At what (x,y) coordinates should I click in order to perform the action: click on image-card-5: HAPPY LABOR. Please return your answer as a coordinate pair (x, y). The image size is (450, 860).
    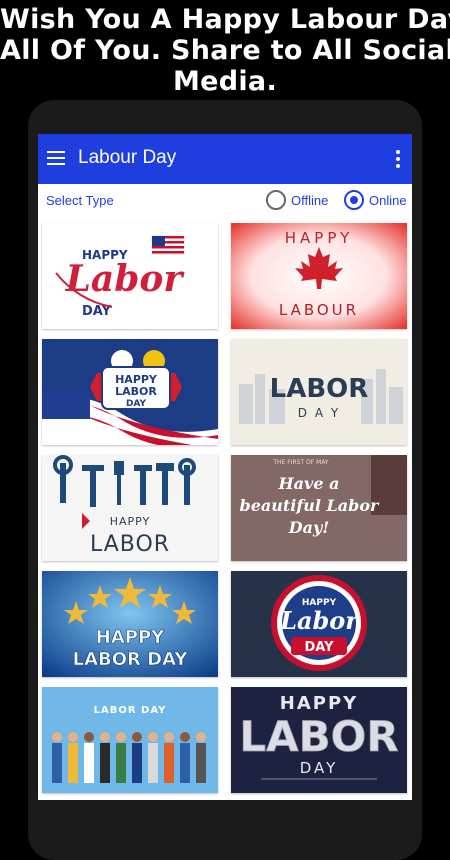
    Looking at the image, I should click on (130, 508).